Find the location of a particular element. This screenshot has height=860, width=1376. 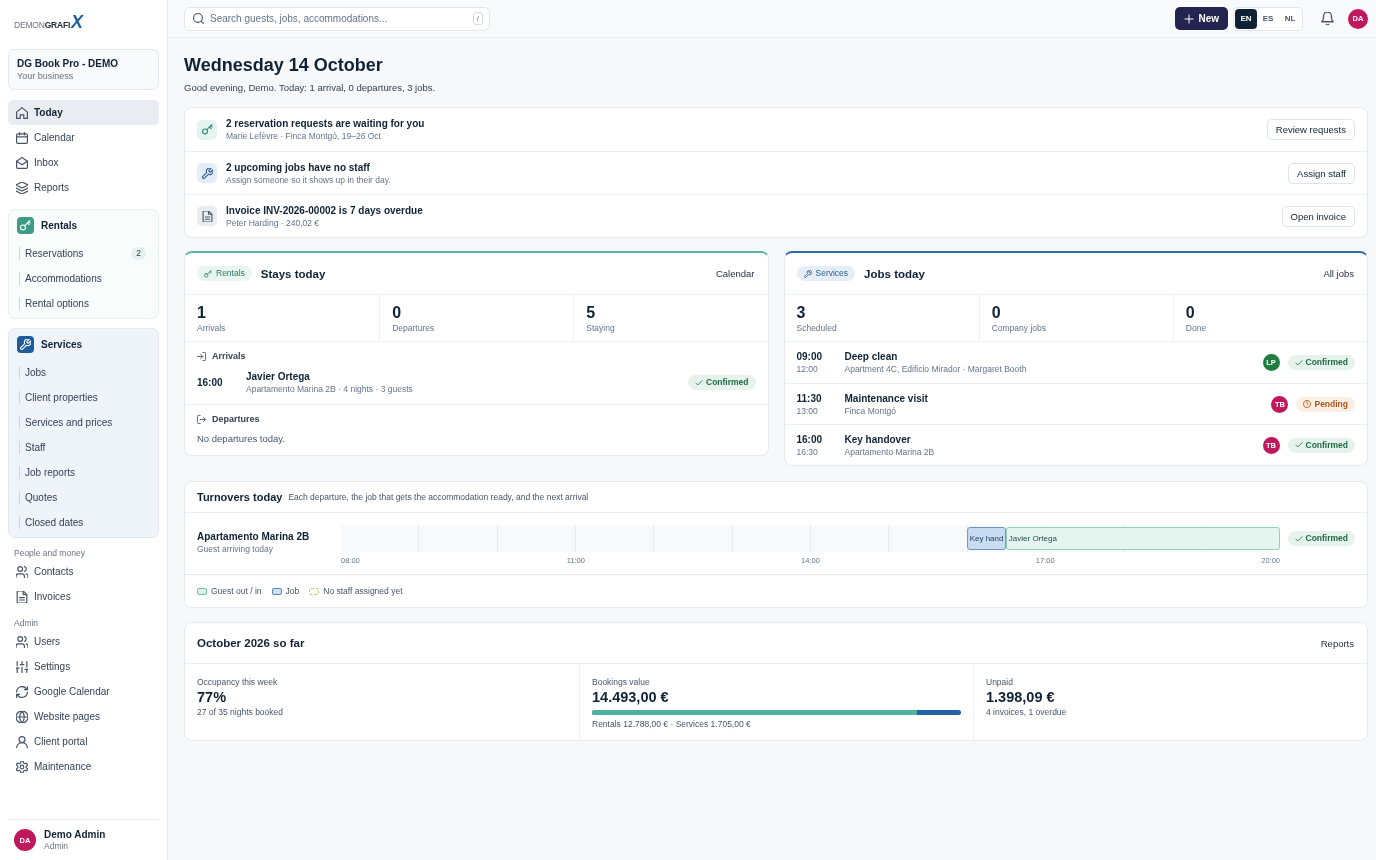

nav-item: Contacts is located at coordinates (83, 571).